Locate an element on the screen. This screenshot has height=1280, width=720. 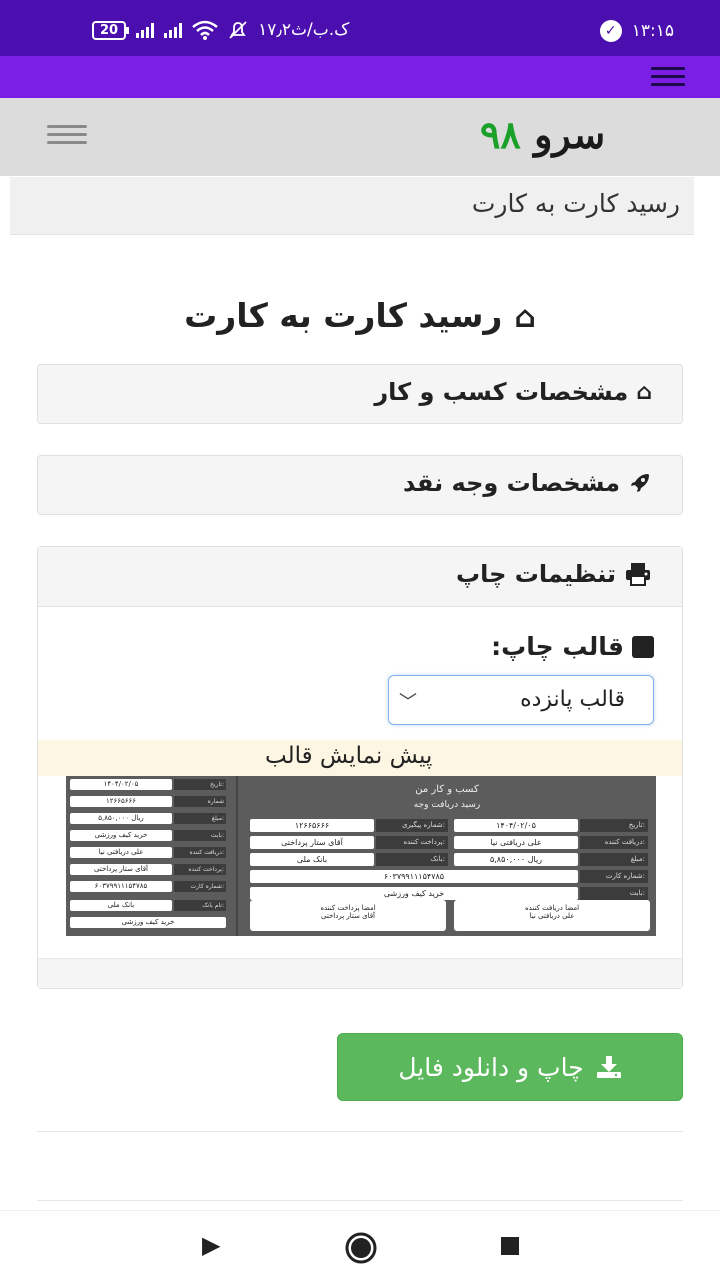
signature-payer-name: آقای ستار پرداختی is located at coordinates (348, 916).